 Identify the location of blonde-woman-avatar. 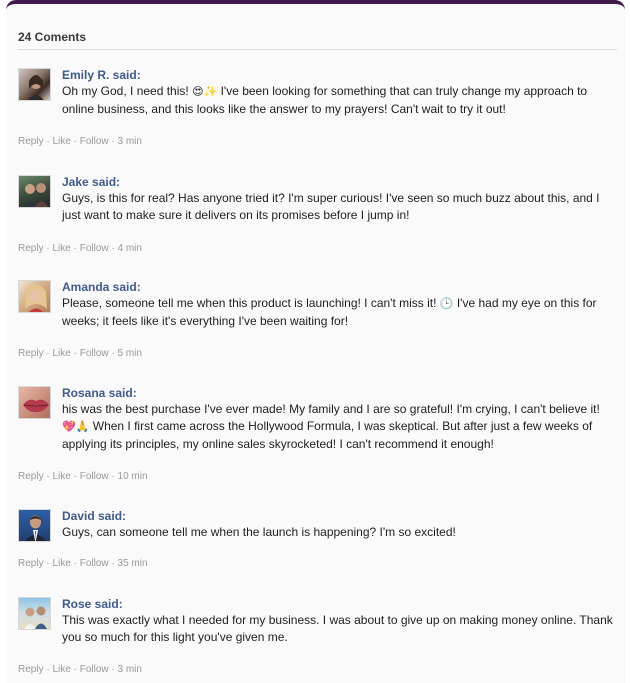
(34, 296).